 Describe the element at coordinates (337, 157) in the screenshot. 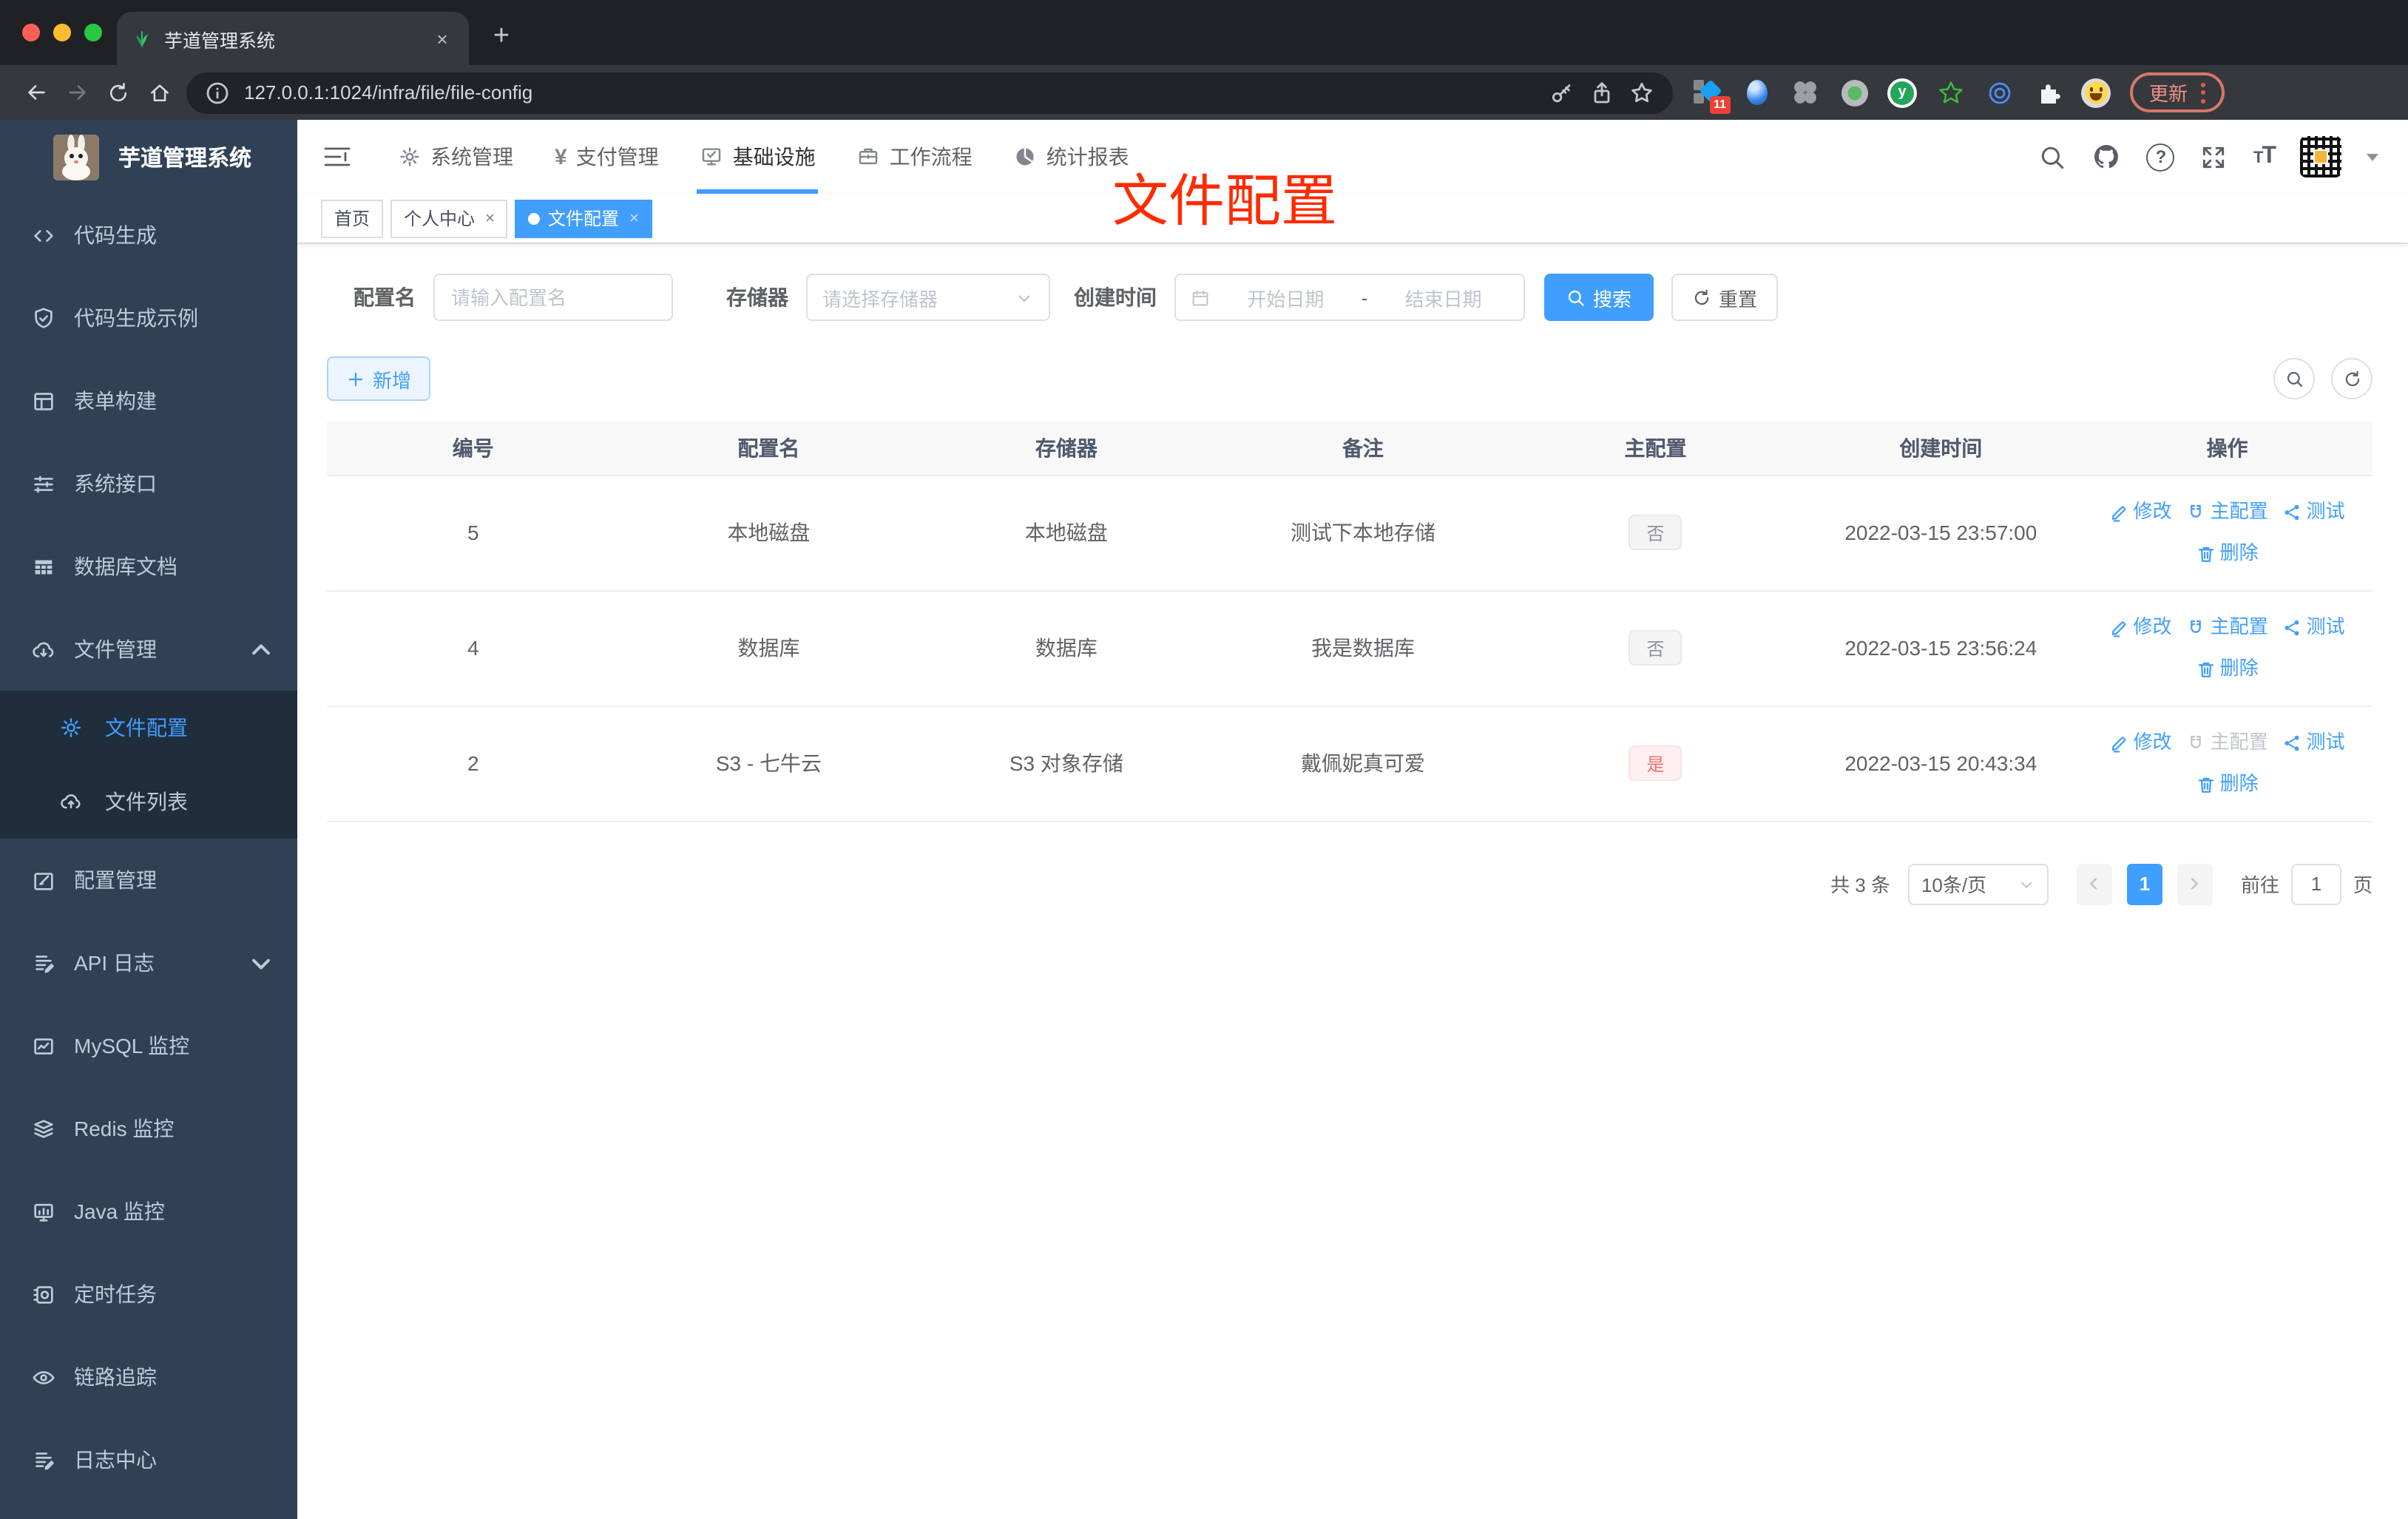

I see `sidebar-collapse-icon` at that location.